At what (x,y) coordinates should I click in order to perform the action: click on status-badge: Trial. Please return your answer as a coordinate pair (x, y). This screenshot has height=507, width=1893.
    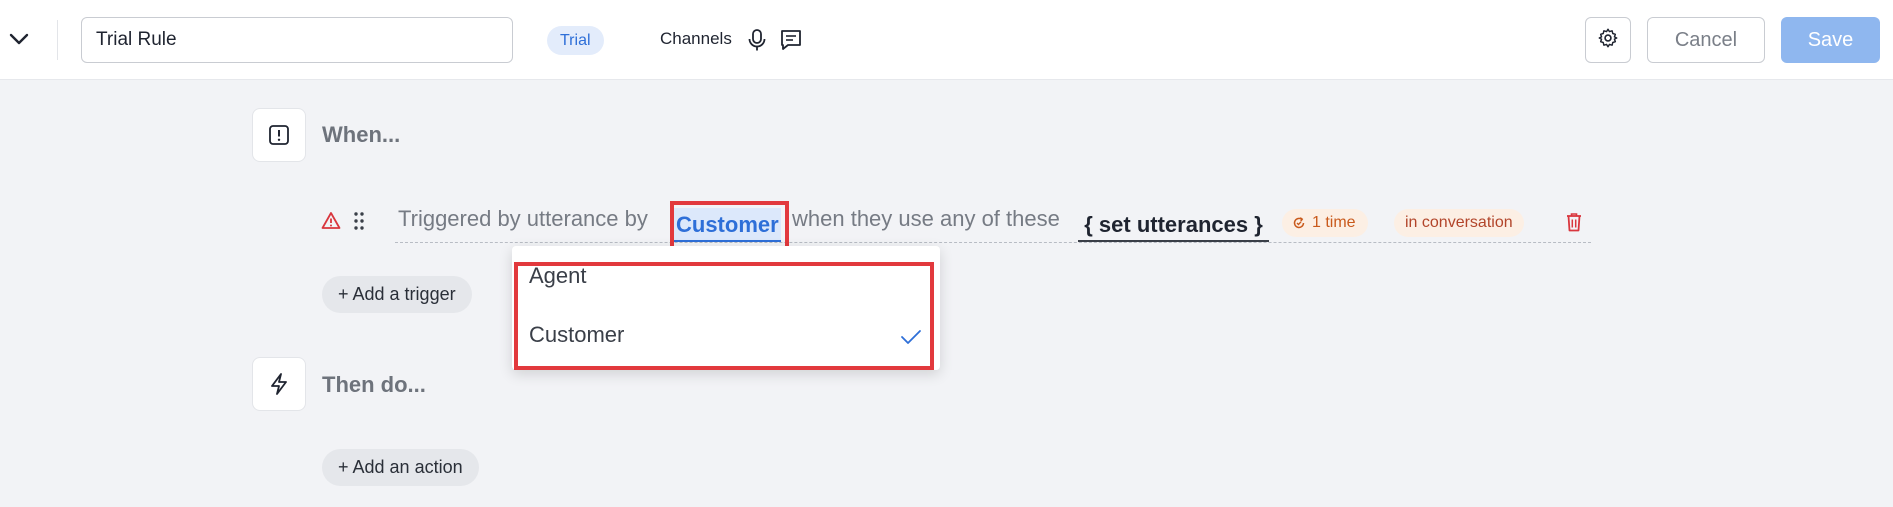
    Looking at the image, I should click on (575, 40).